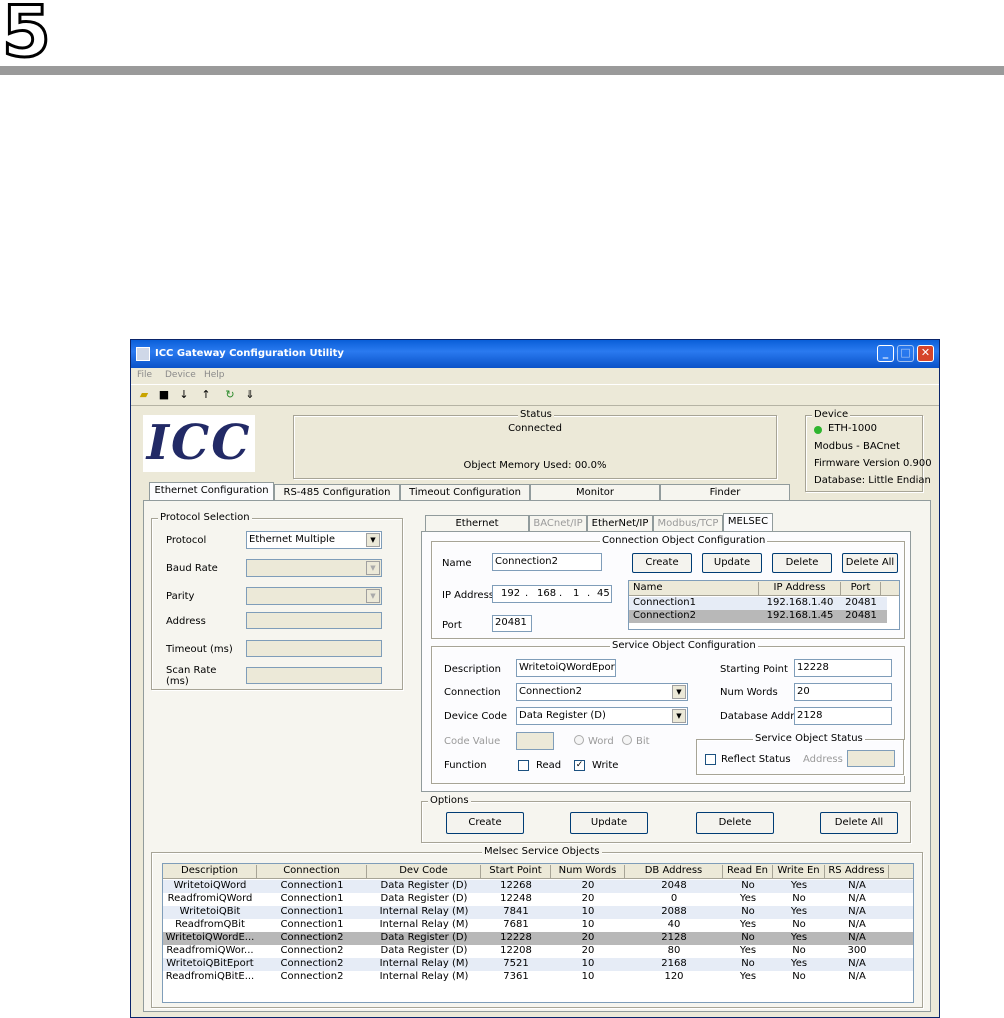  What do you see at coordinates (477, 530) in the screenshot?
I see `subtab-ethernet-configuration: Ethernet Configuration` at bounding box center [477, 530].